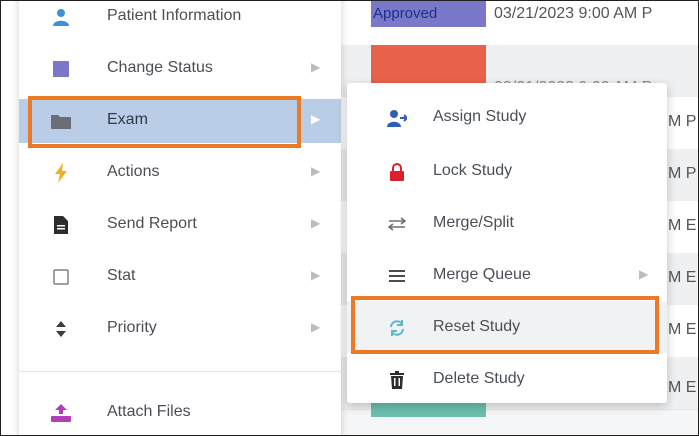 This screenshot has width=699, height=436. What do you see at coordinates (505, 325) in the screenshot?
I see `highlight-outline-reset-study` at bounding box center [505, 325].